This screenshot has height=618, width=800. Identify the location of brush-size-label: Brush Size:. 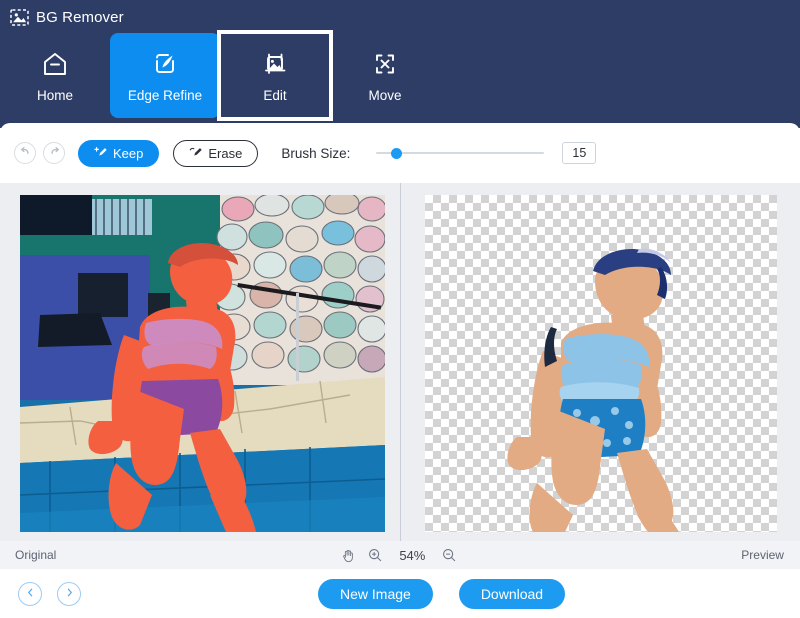
(316, 153).